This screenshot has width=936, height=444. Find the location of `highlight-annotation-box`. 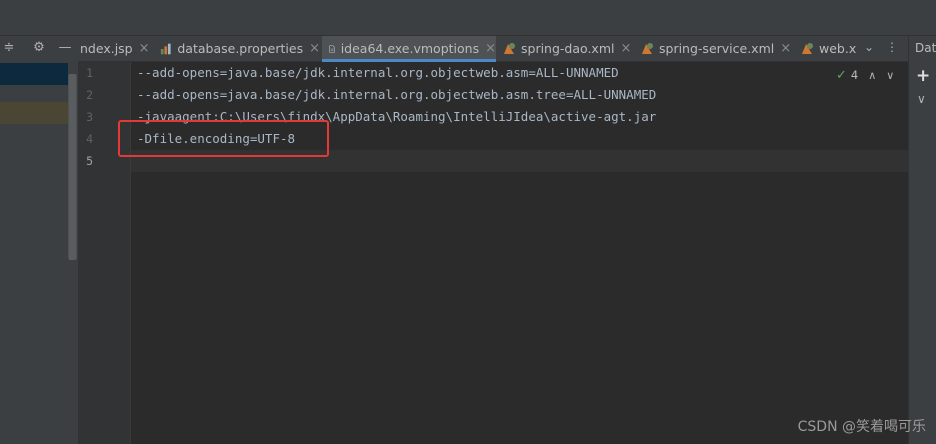

highlight-annotation-box is located at coordinates (223, 138).